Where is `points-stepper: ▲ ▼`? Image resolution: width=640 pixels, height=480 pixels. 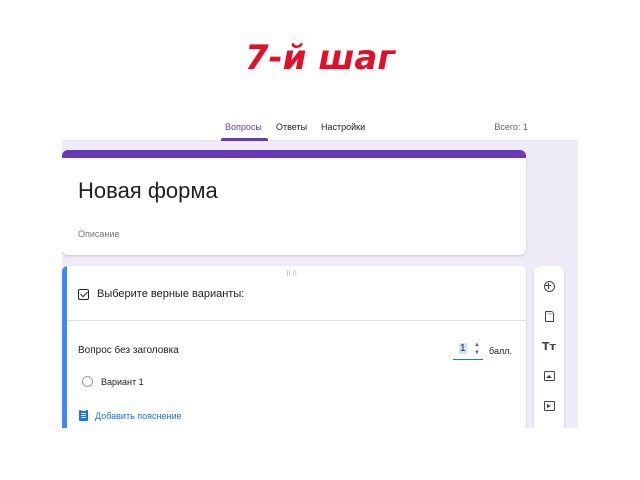 points-stepper: ▲ ▼ is located at coordinates (477, 350).